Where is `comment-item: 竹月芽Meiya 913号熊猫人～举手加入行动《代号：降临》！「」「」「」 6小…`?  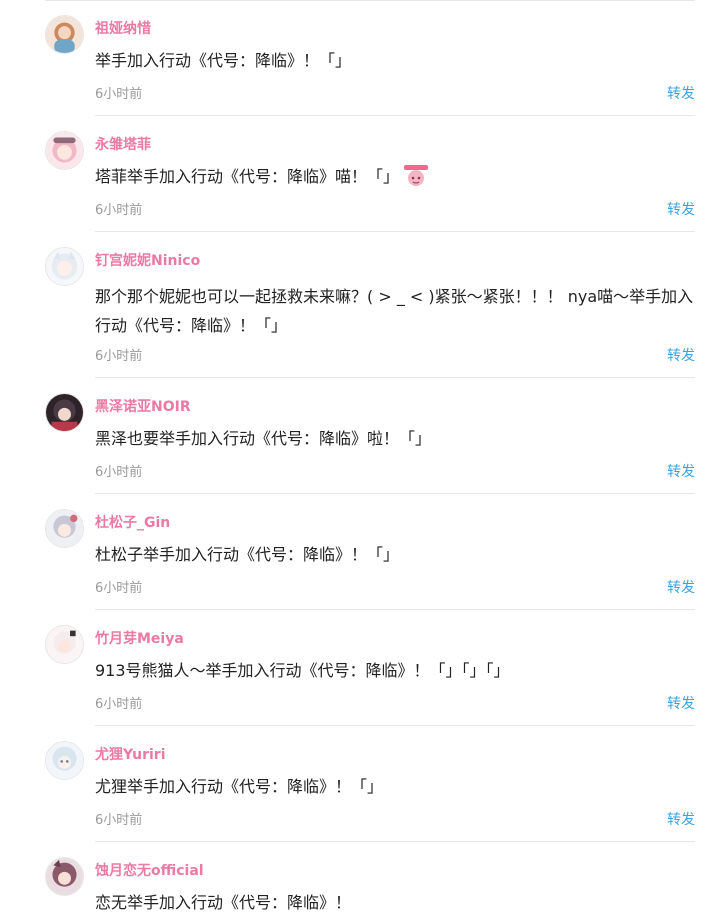
comment-item: 竹月芽Meiya 913号熊猫人～举手加入行动《代号：降临》！「」「」「」 6小… is located at coordinates (363, 668).